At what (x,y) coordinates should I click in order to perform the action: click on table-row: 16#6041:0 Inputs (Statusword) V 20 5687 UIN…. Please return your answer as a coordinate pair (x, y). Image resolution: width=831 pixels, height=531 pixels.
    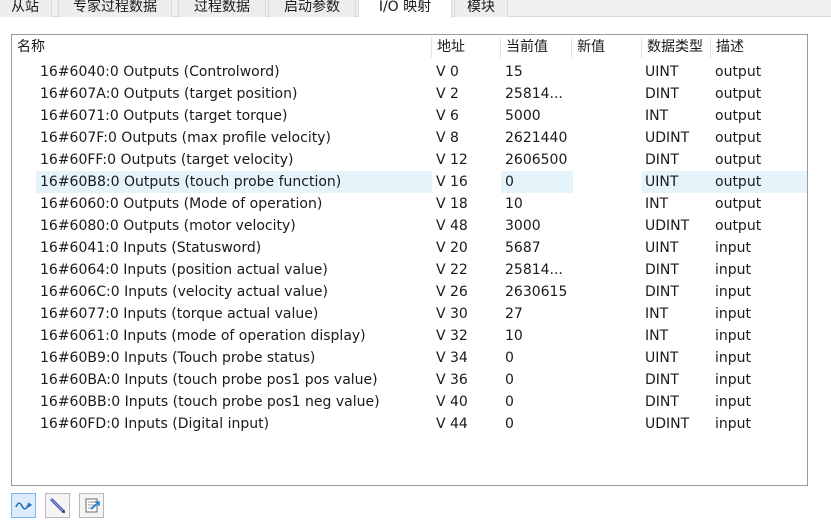
    Looking at the image, I should click on (409, 248).